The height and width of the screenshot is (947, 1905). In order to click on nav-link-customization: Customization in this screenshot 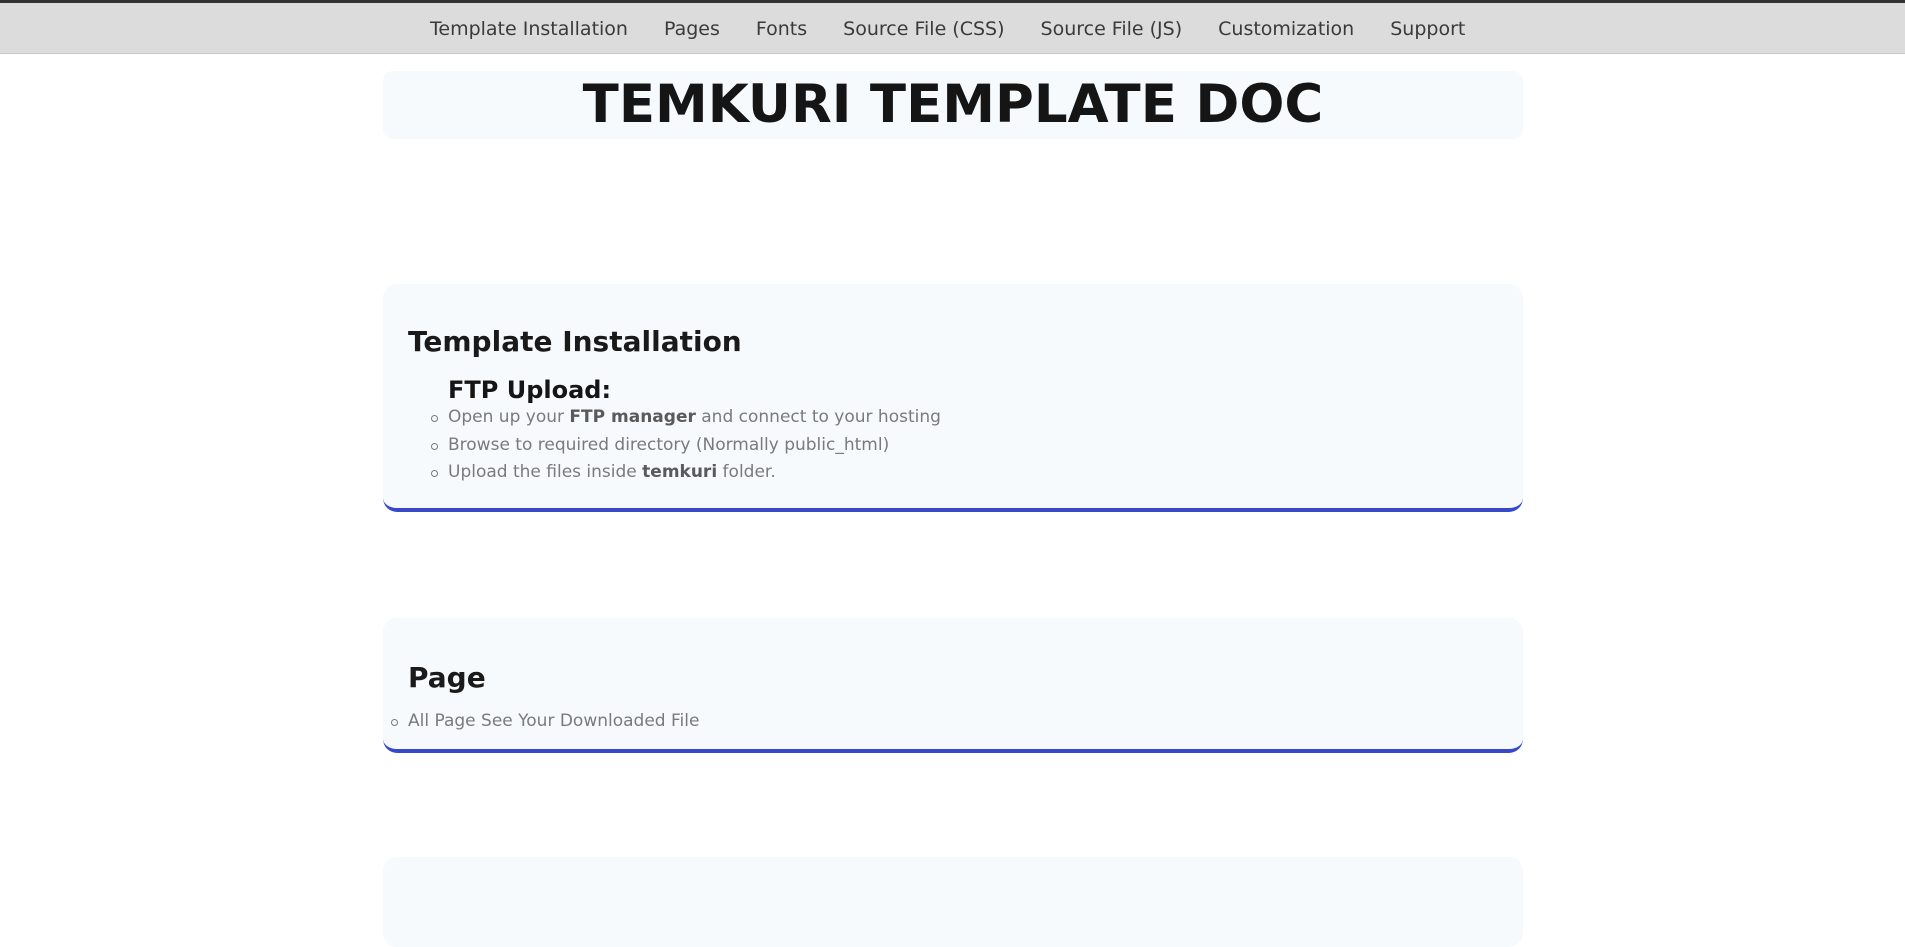, I will do `click(1286, 29)`.